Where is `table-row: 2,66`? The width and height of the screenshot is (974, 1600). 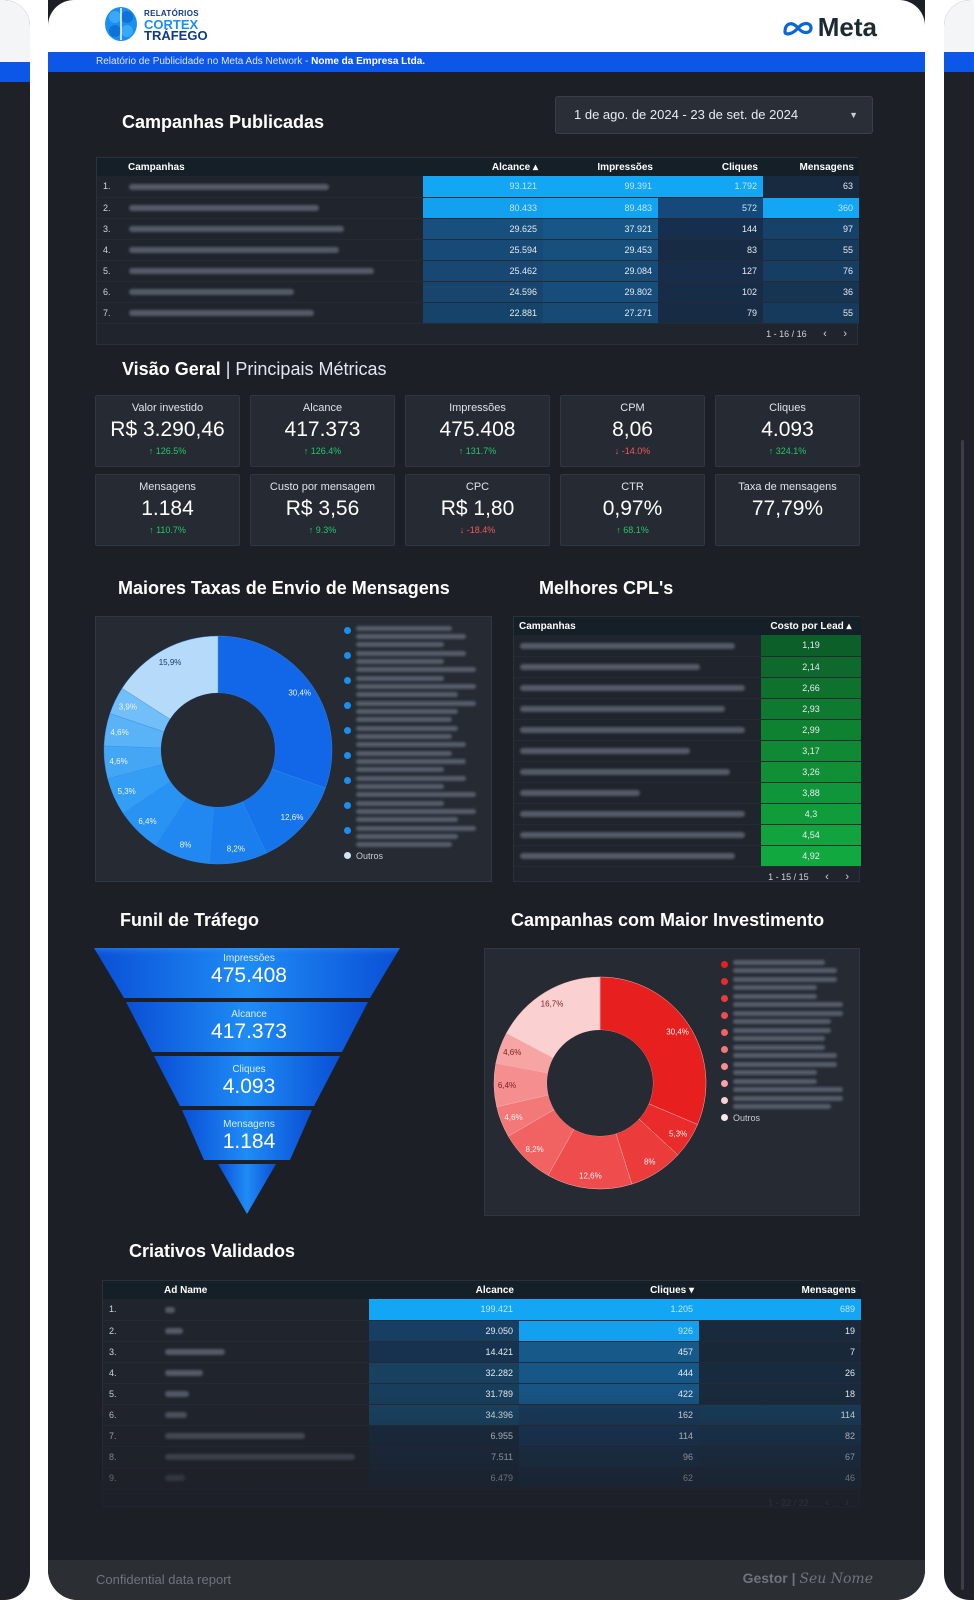 table-row: 2,66 is located at coordinates (687, 688).